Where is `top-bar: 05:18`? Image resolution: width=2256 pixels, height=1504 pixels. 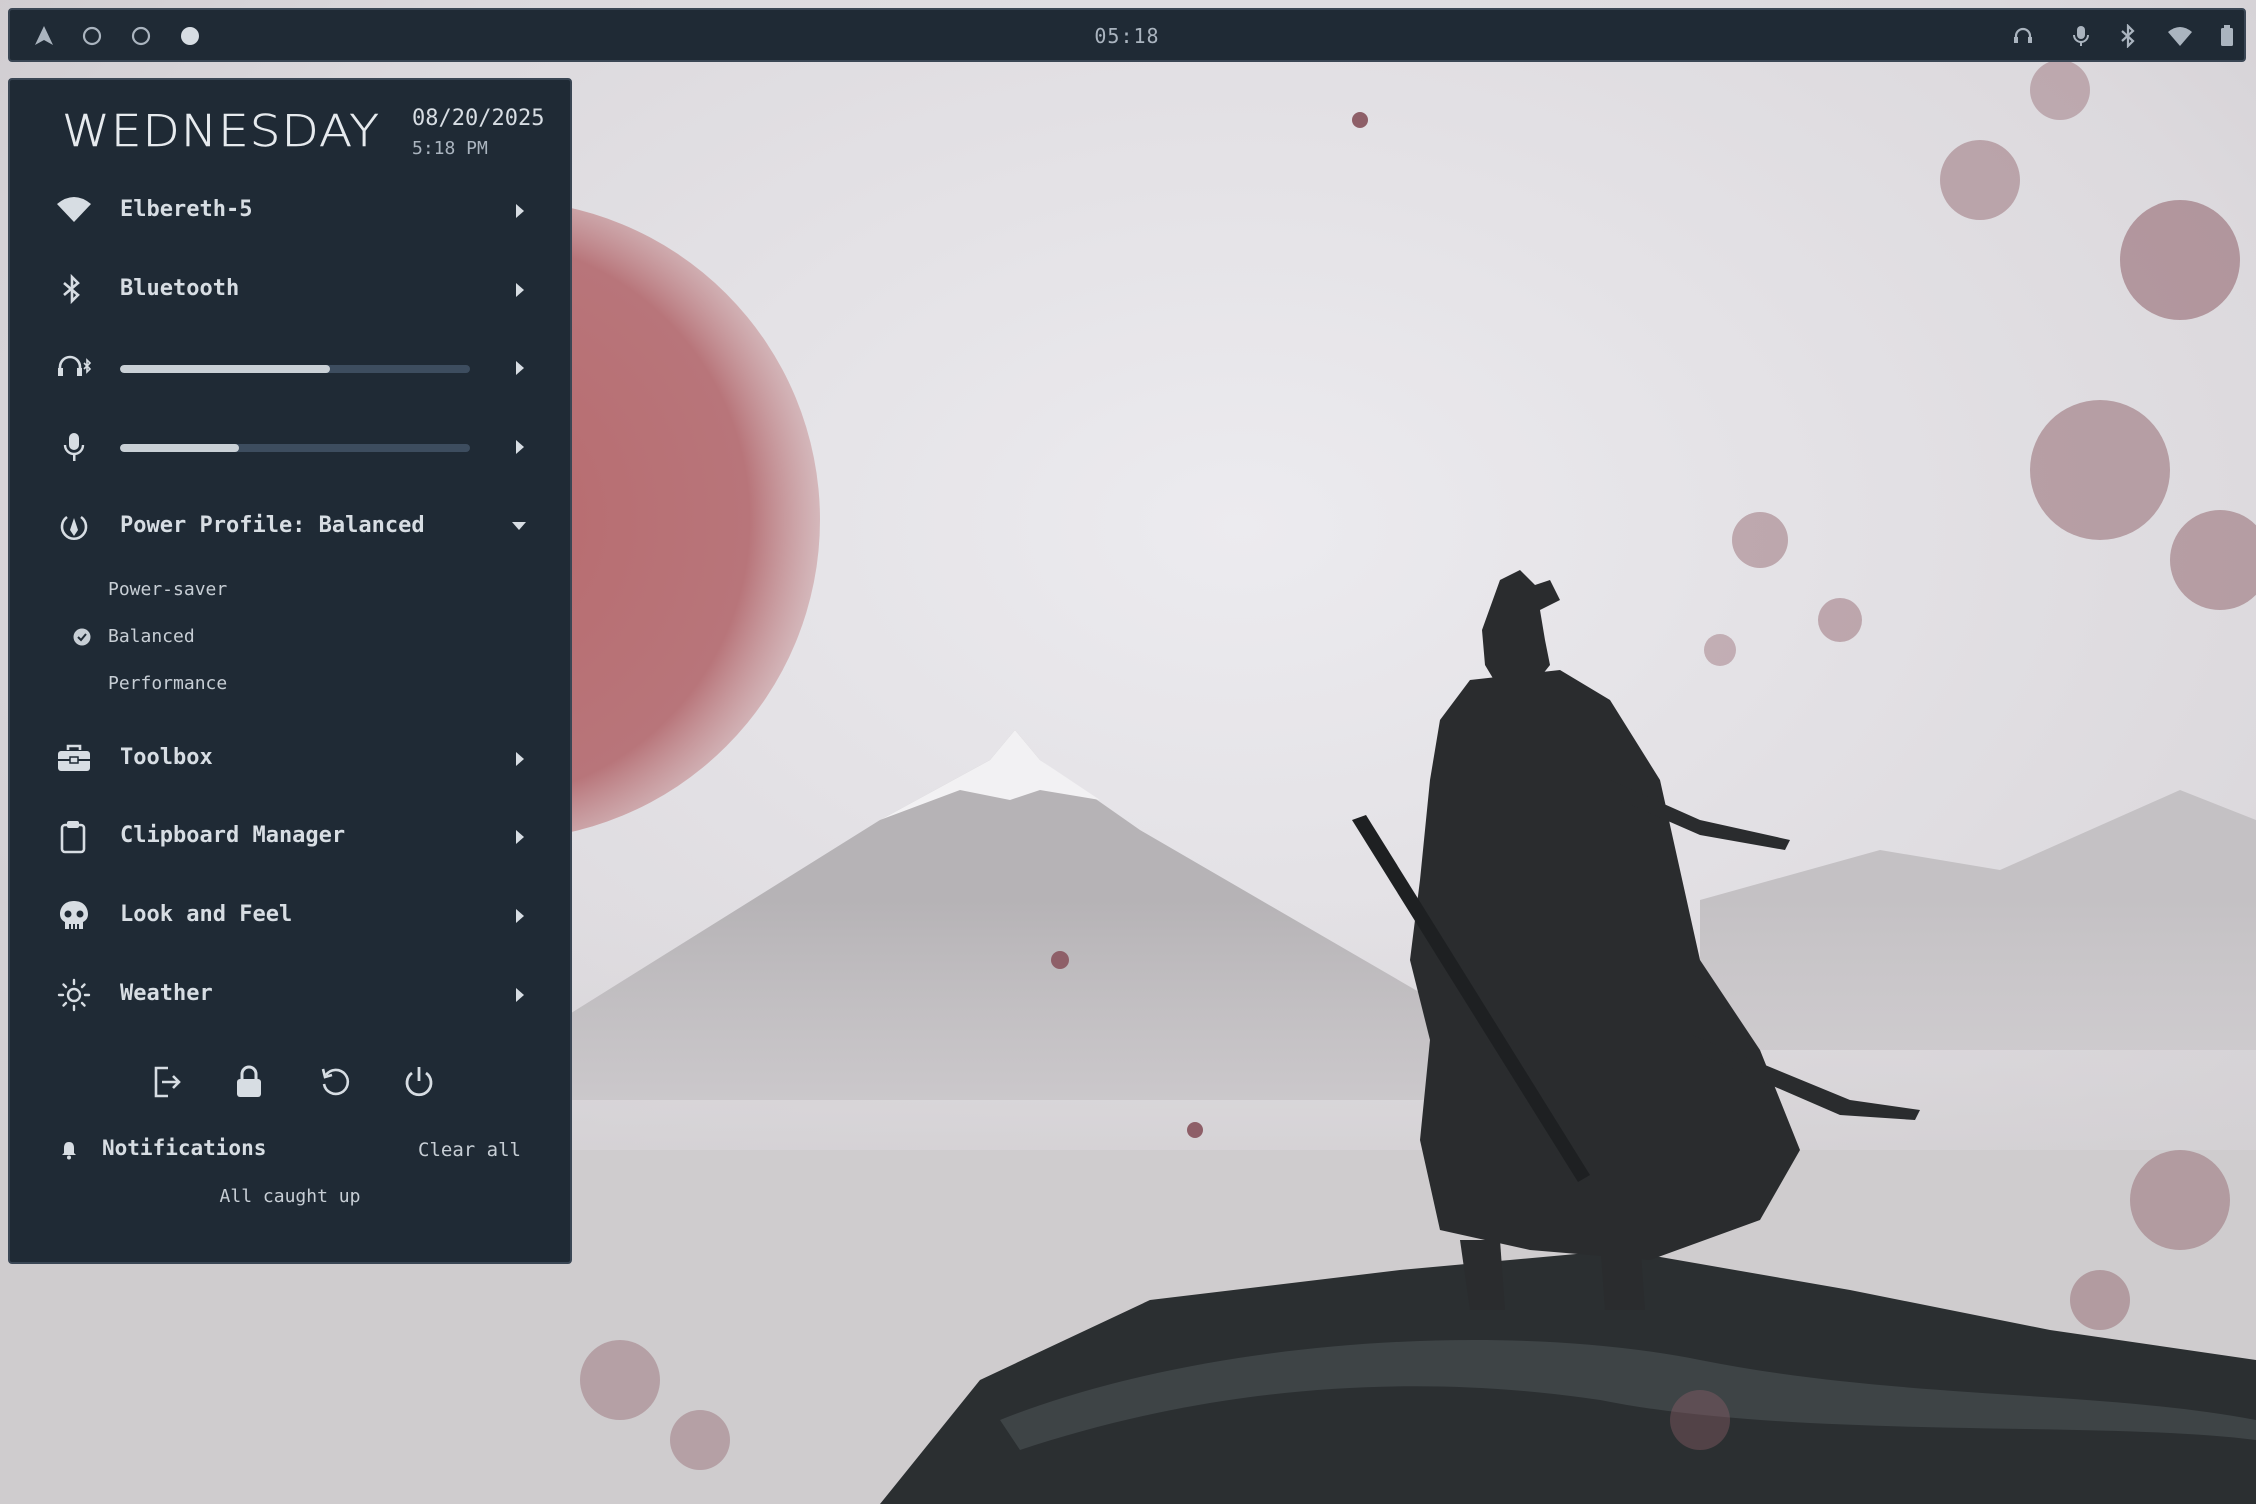 top-bar: 05:18 is located at coordinates (1127, 35).